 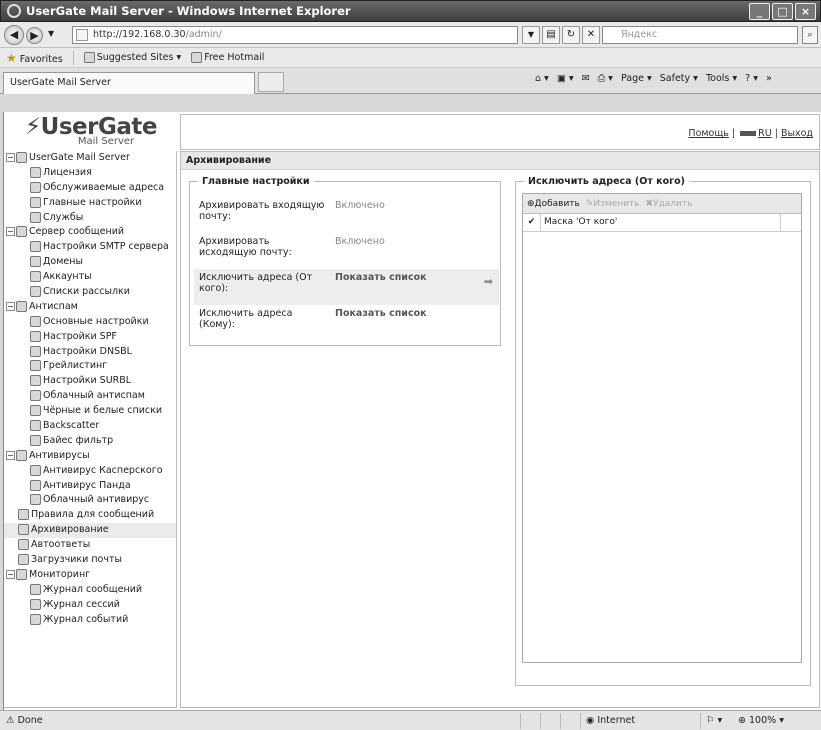 What do you see at coordinates (542, 78) in the screenshot?
I see `home-icon: ⌂ ▾` at bounding box center [542, 78].